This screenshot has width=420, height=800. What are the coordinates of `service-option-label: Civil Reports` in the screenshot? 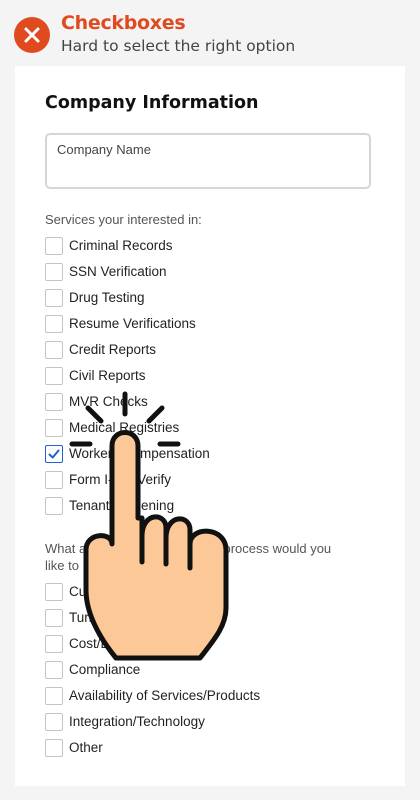 It's located at (107, 375).